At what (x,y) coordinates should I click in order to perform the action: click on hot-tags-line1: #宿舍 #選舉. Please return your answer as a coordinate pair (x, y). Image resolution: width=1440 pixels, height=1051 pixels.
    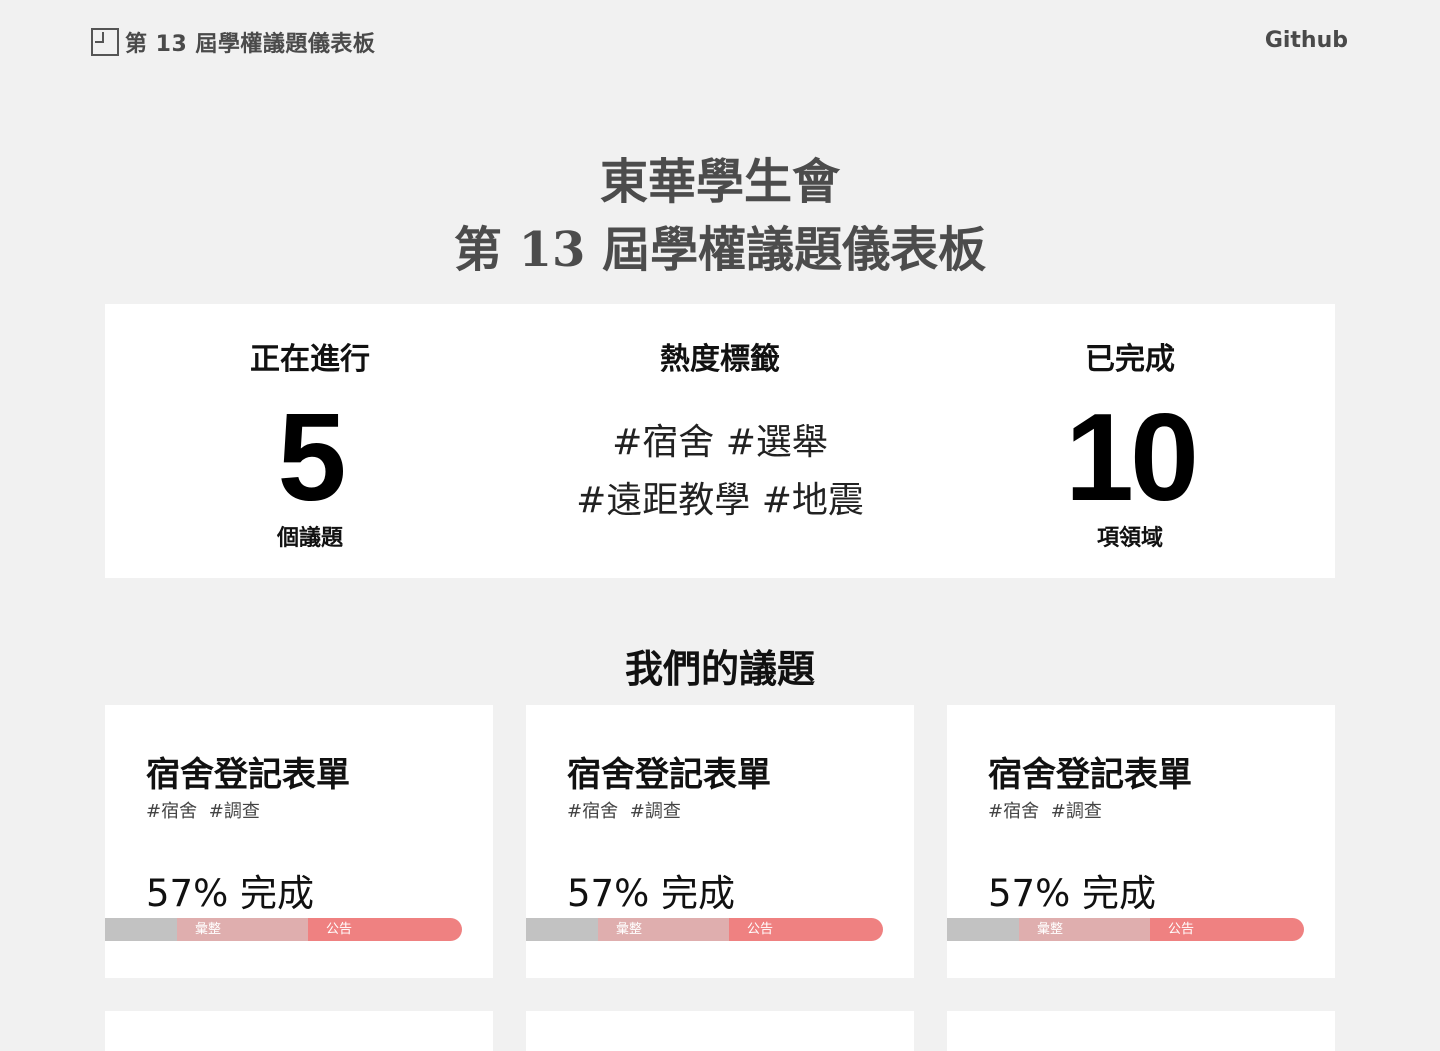
    Looking at the image, I should click on (720, 442).